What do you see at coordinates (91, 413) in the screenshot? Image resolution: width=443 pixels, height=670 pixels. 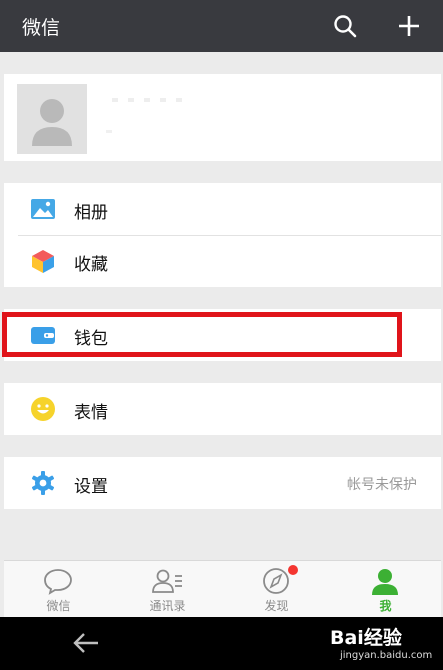 I see `stickers-label: 表情` at bounding box center [91, 413].